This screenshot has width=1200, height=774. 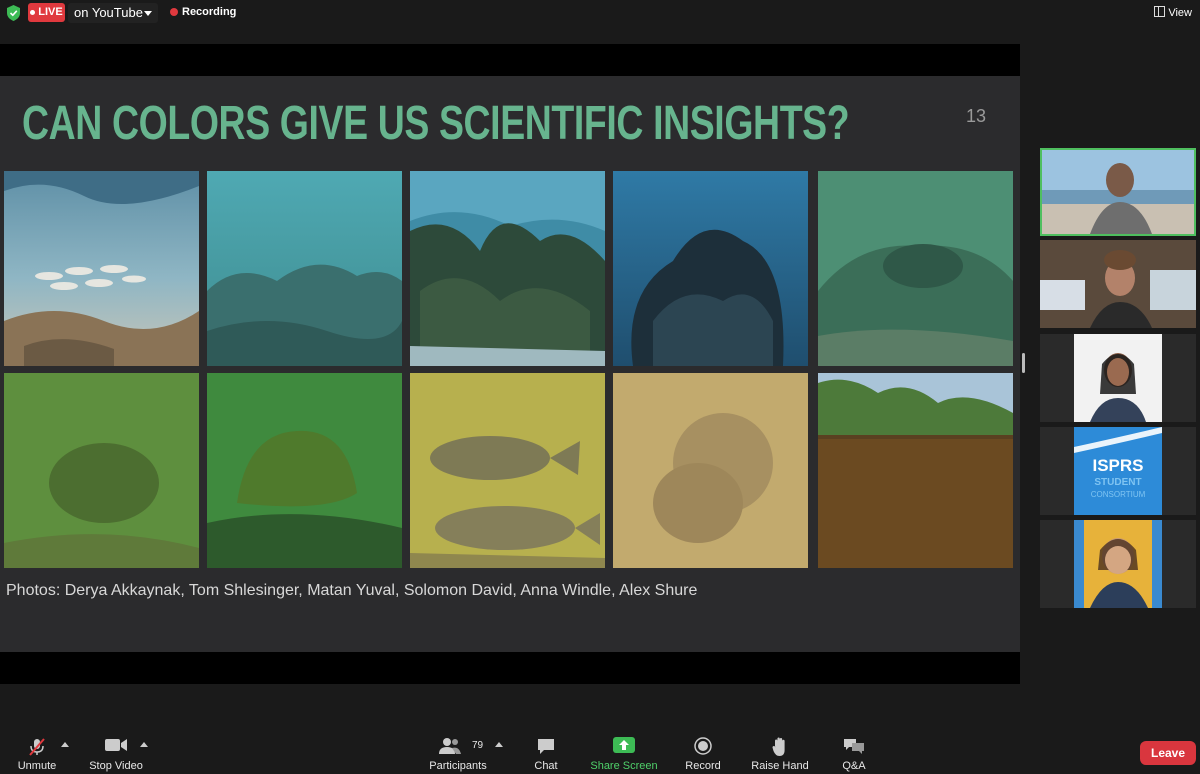 I want to click on qa-icon, so click(x=854, y=746).